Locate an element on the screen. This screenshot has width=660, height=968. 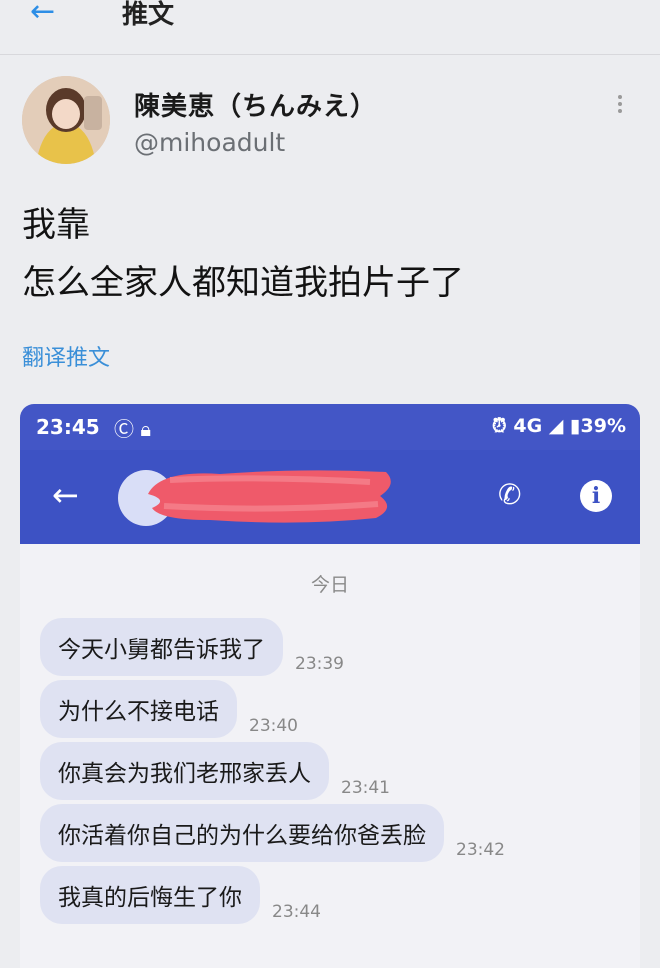
message-row: 今天小舅都告诉我了 is located at coordinates (161, 647).